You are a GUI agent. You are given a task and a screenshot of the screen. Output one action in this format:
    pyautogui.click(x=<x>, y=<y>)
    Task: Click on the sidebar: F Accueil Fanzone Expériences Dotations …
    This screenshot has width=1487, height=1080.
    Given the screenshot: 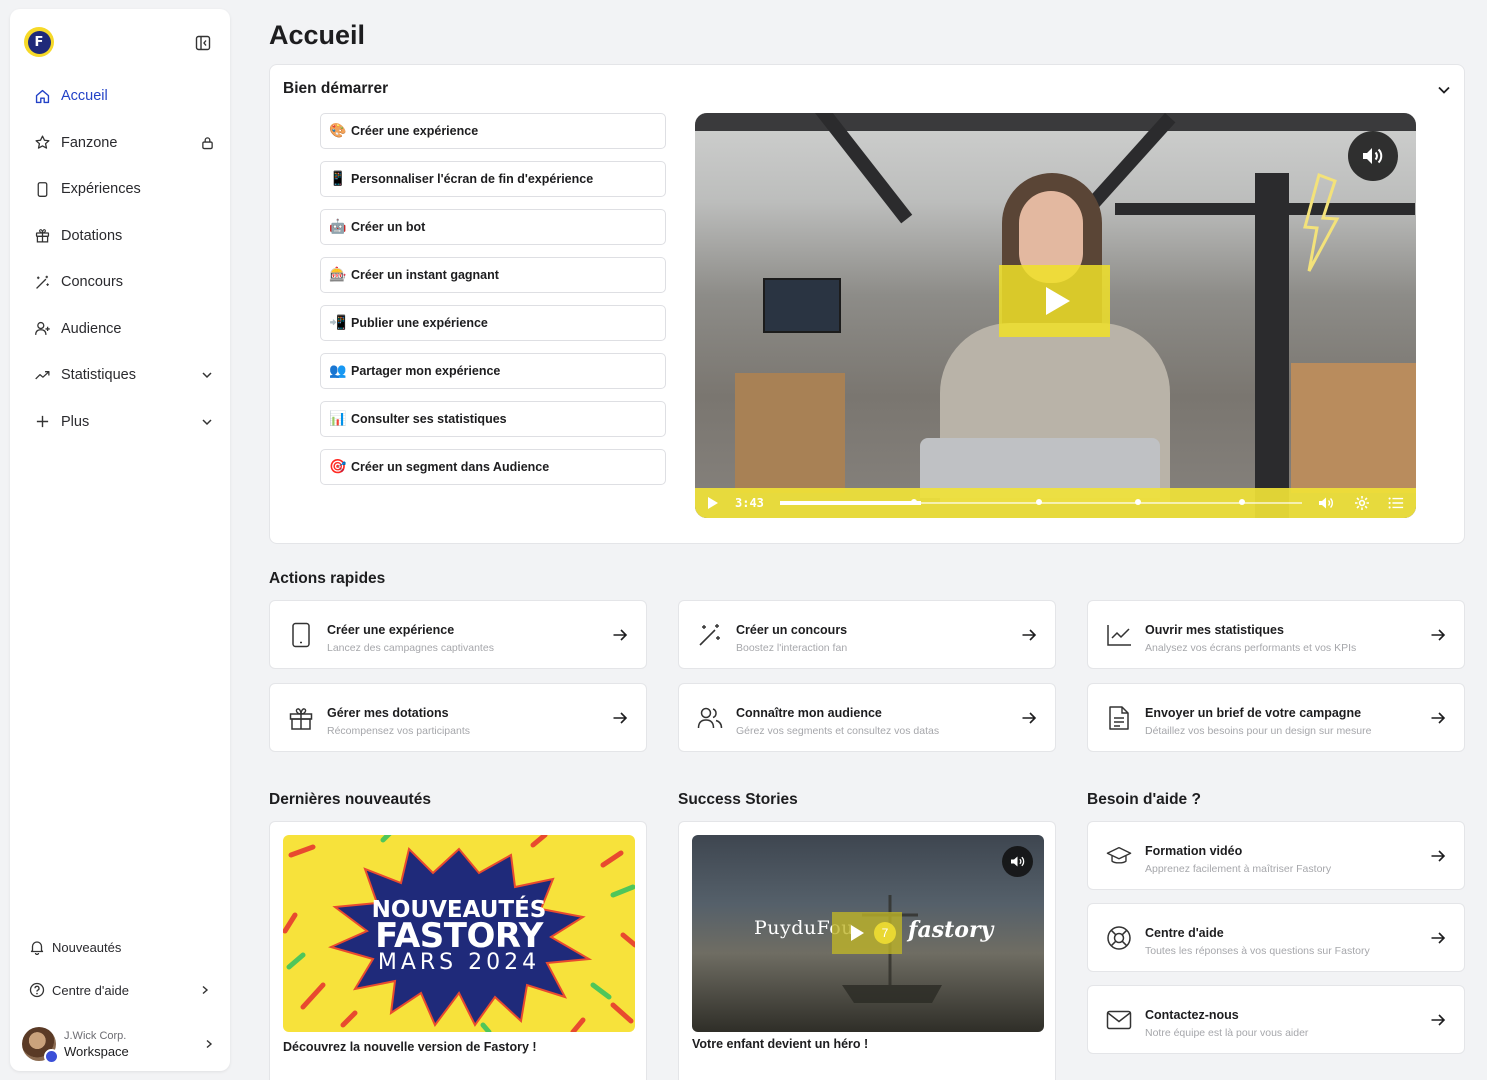 What is the action you would take?
    pyautogui.click(x=120, y=540)
    